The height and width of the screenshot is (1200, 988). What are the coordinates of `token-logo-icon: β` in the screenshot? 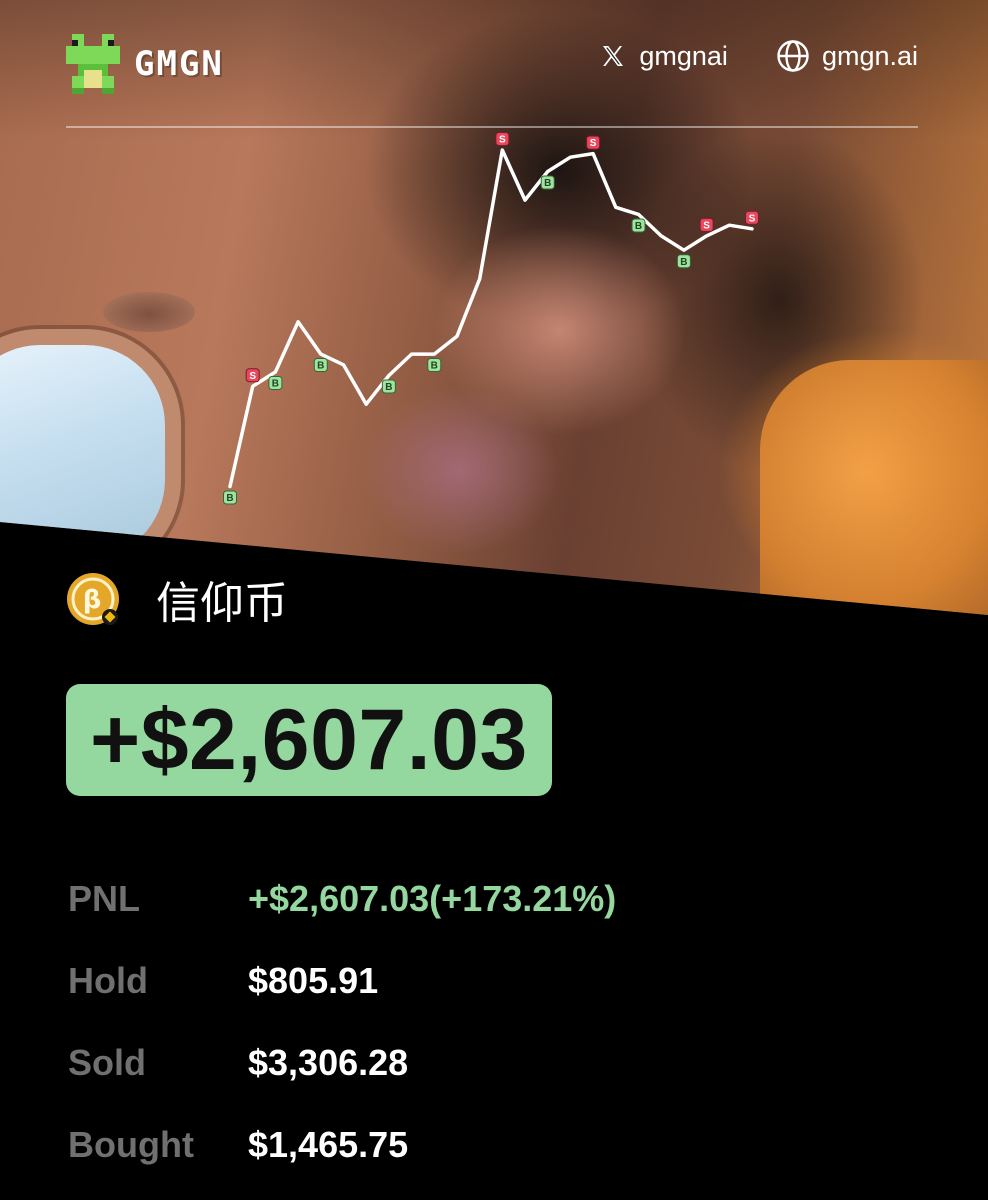 It's located at (93, 599).